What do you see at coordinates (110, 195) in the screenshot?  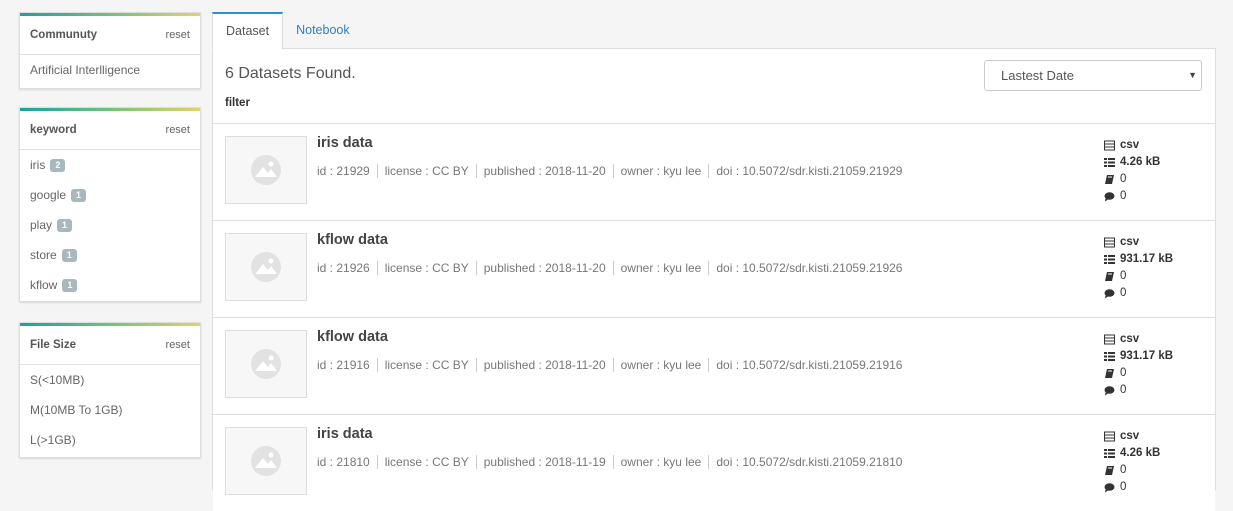 I see `keyword-item-google: google 1` at bounding box center [110, 195].